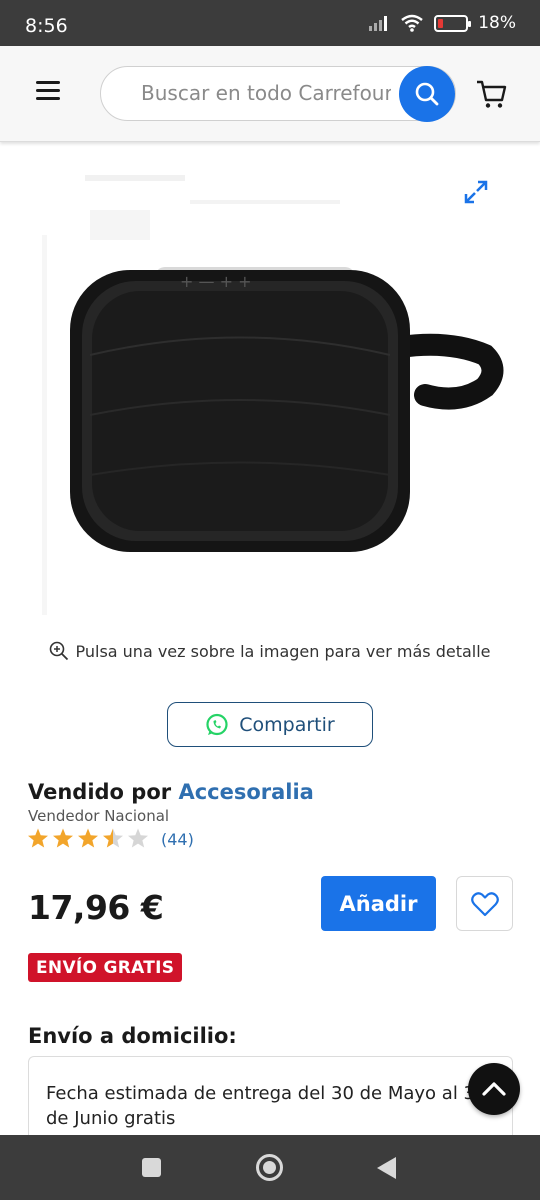  What do you see at coordinates (46, 26) in the screenshot?
I see `status-time: 8:56` at bounding box center [46, 26].